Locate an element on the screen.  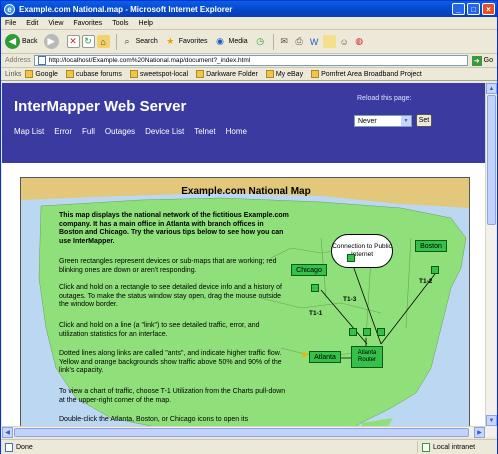
messenger-icon: ☺ is located at coordinates (344, 41).